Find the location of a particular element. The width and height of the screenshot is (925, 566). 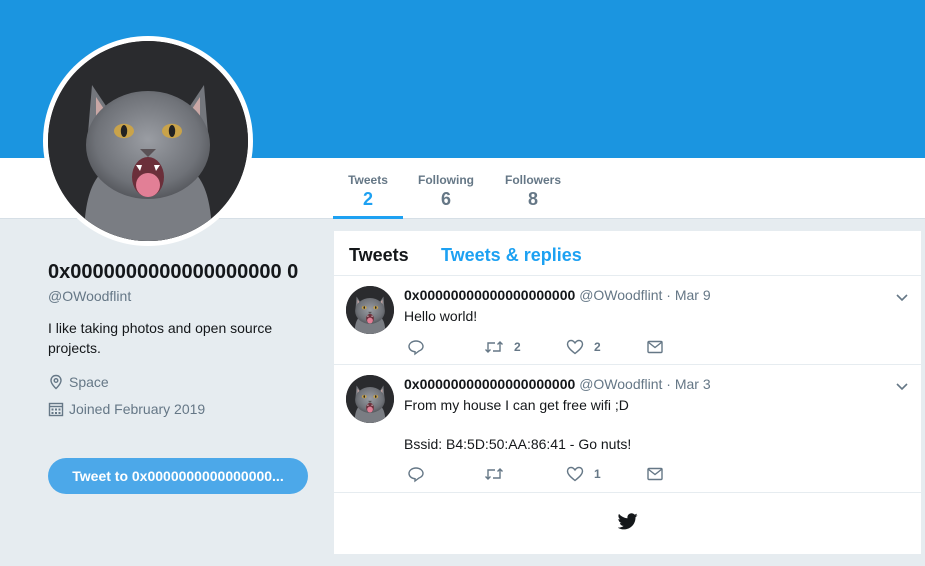

location-icon is located at coordinates (56, 382).